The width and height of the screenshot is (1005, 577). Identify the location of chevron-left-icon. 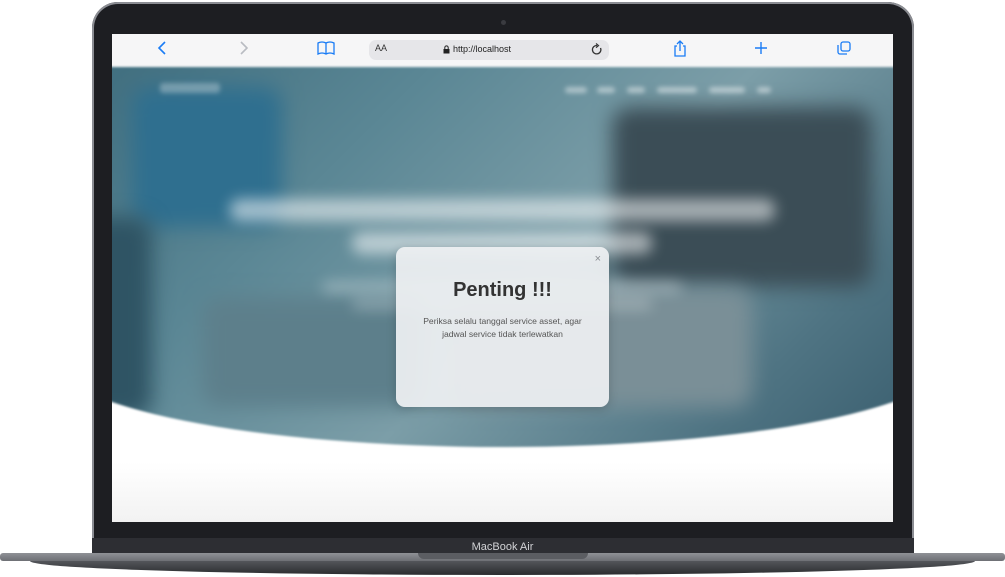
(161, 48).